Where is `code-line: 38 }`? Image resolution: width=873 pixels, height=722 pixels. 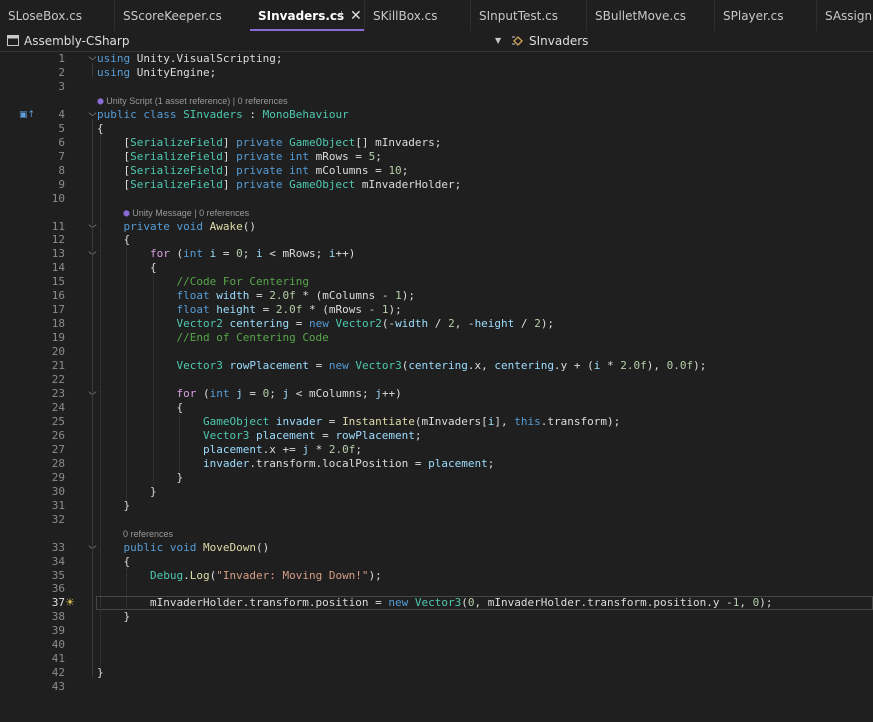 code-line: 38 } is located at coordinates (436, 617).